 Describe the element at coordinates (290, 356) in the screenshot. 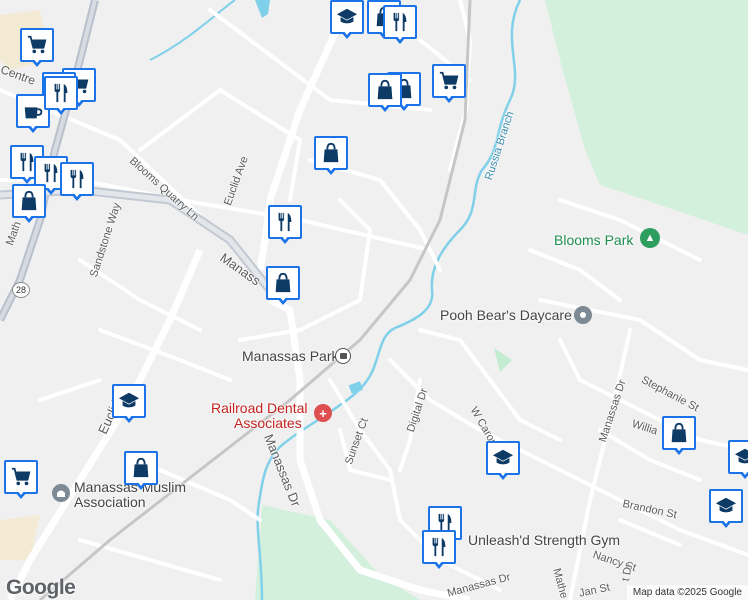

I see `poi-manassas-park: Manassas Park` at that location.